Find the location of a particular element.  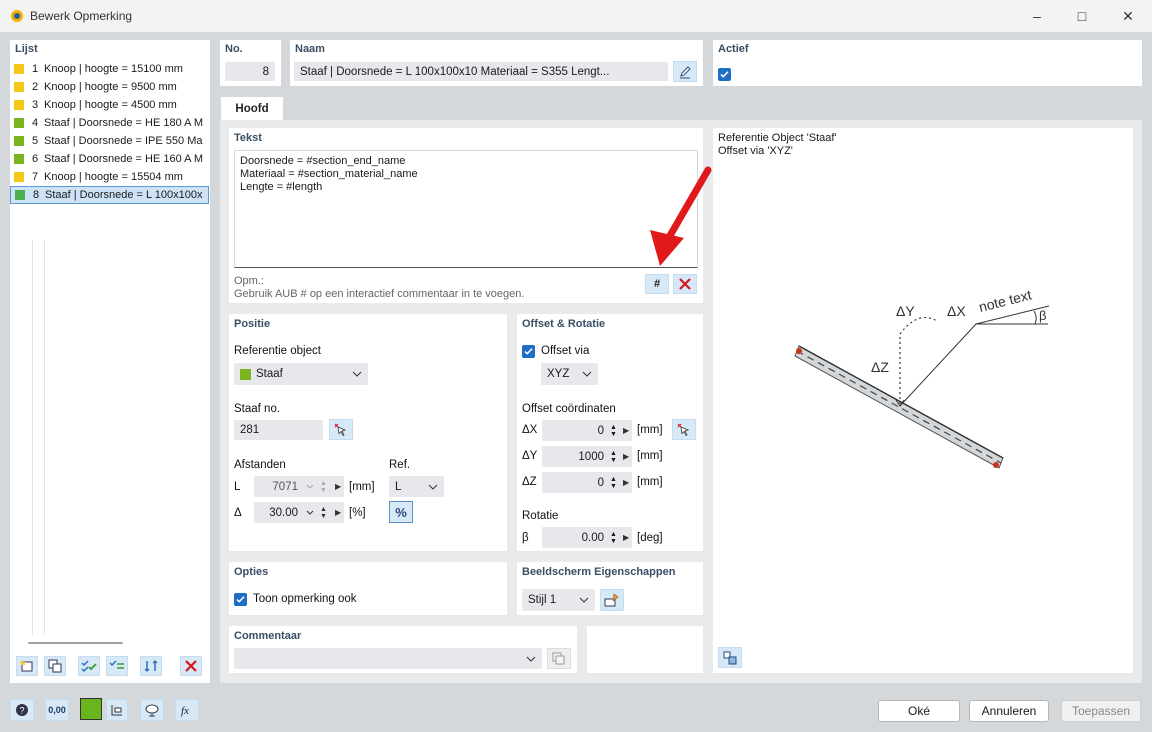

help-button: ? is located at coordinates (22, 710).